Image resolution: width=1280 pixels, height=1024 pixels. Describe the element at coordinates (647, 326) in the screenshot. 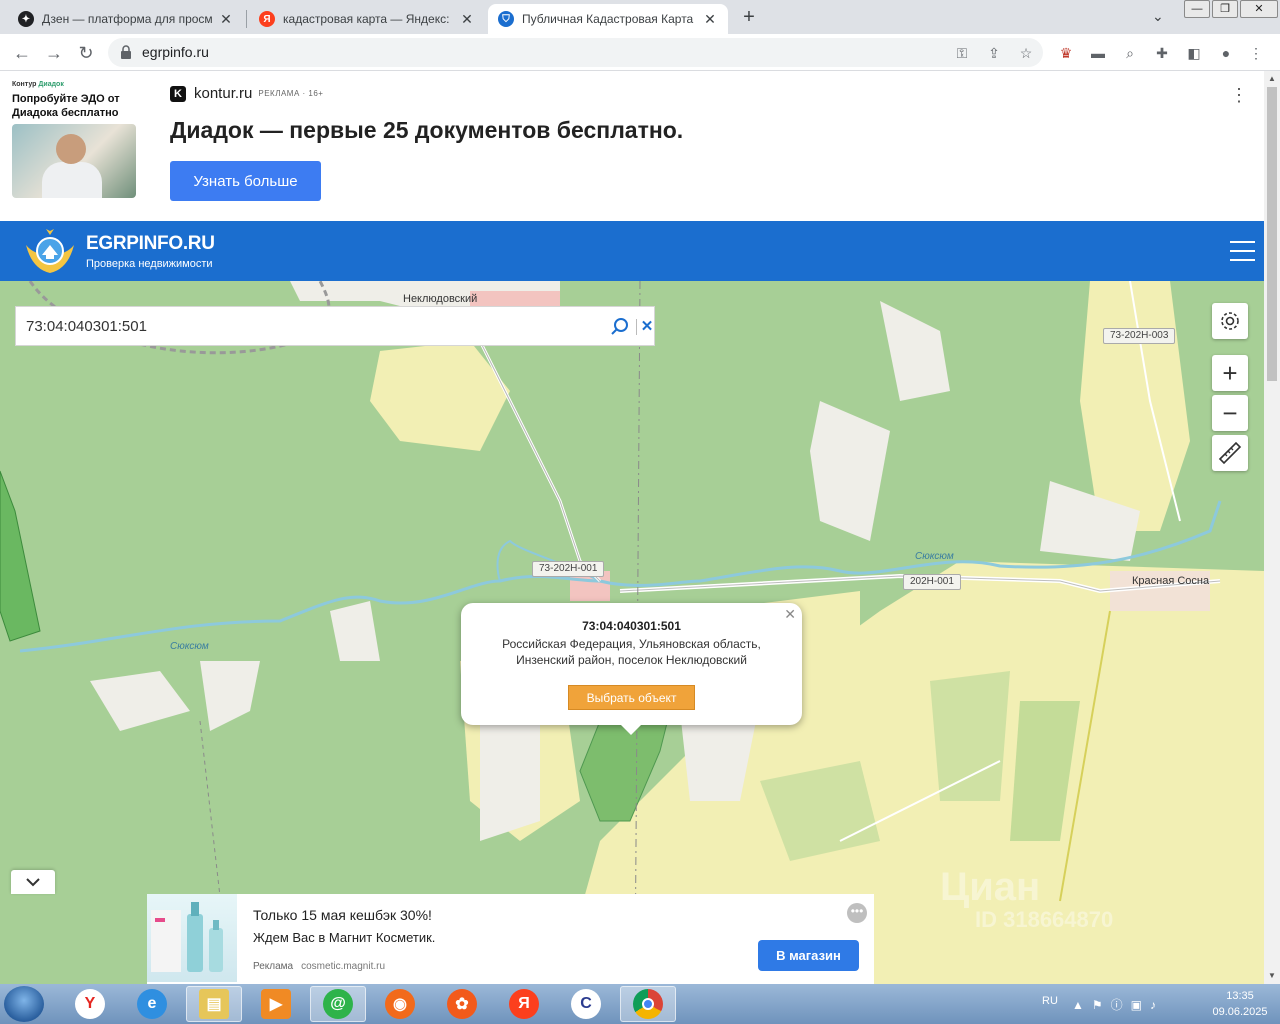

I see `clear-search-icon: ✕` at that location.